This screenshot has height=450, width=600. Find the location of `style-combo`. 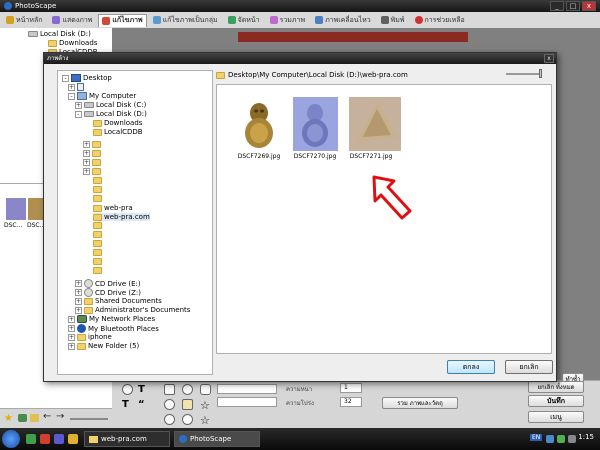

style-combo is located at coordinates (247, 389).